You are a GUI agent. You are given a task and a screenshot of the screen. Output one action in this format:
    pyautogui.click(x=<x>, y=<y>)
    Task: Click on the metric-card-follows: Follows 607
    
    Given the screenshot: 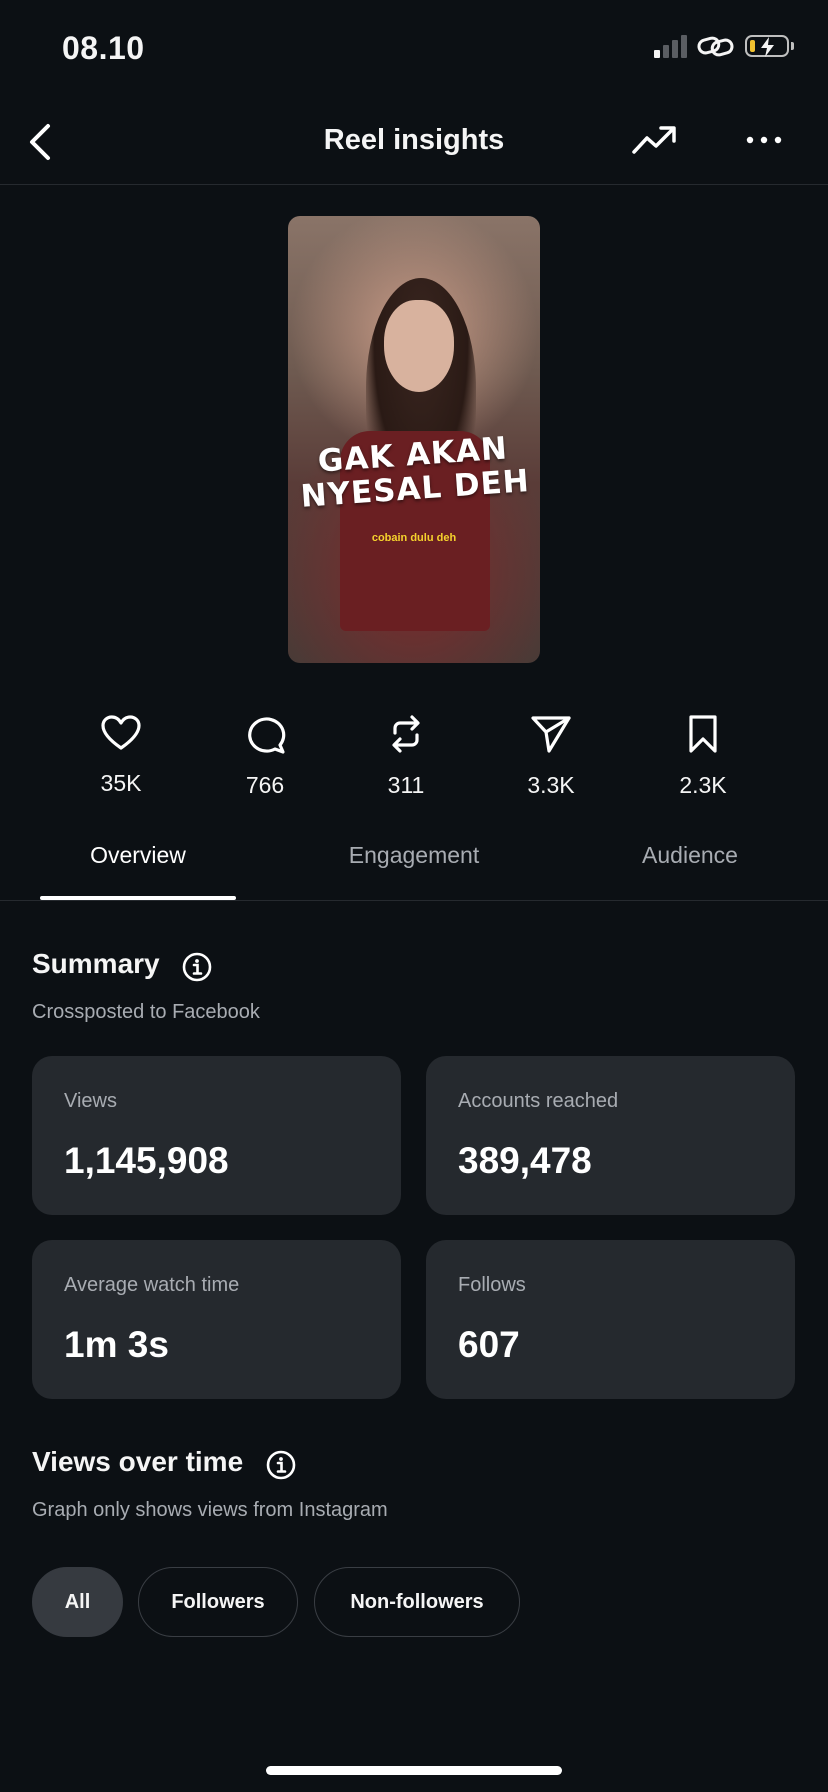 What is the action you would take?
    pyautogui.click(x=610, y=1319)
    